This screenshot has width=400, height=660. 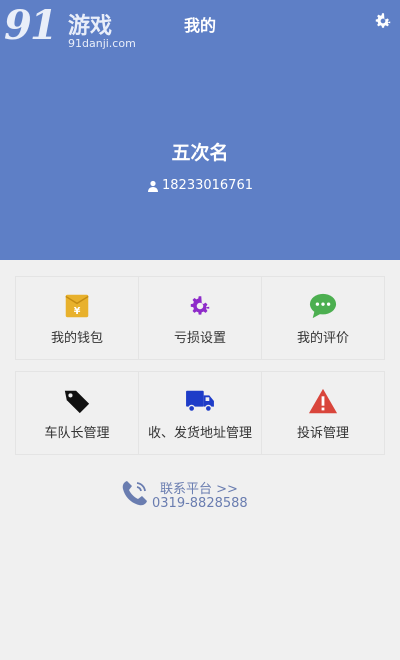 I want to click on tag-icon, so click(x=77, y=401).